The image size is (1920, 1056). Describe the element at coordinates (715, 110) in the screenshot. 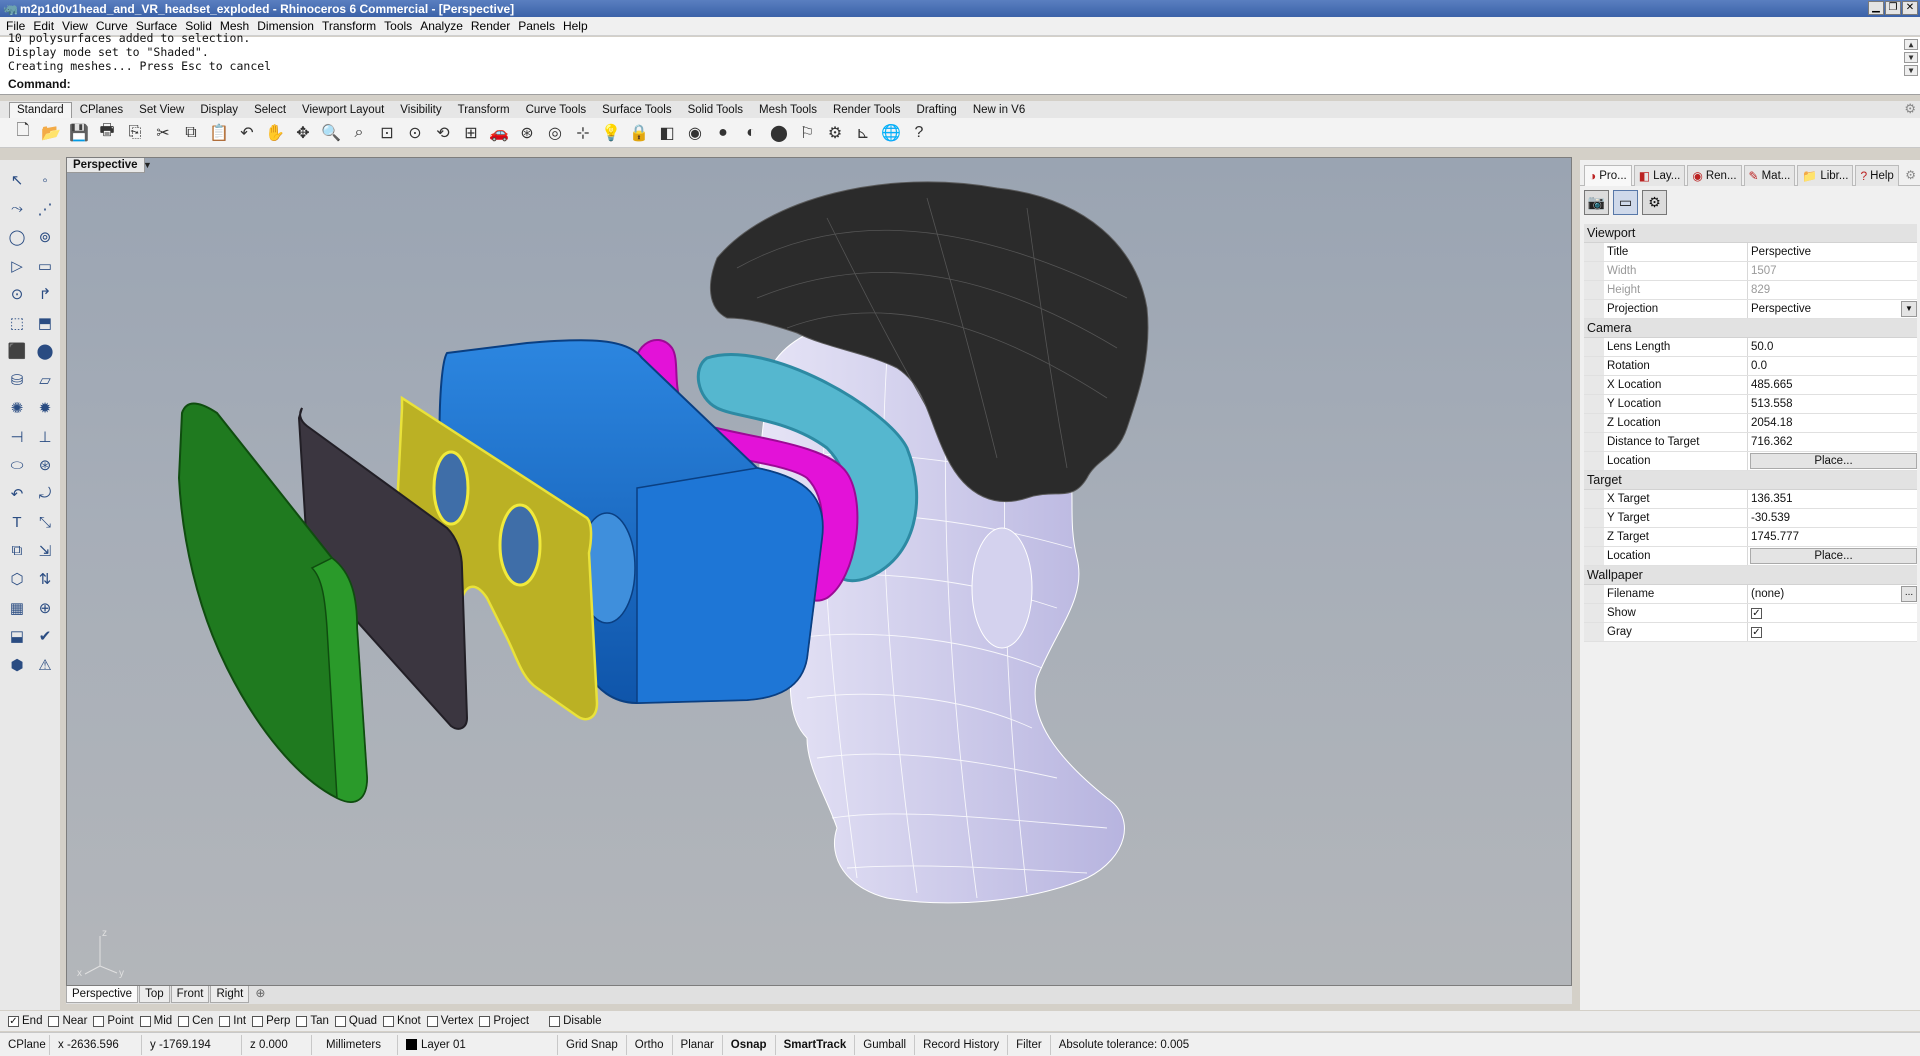

I see `tab-solid-tools: Solid Tools` at that location.